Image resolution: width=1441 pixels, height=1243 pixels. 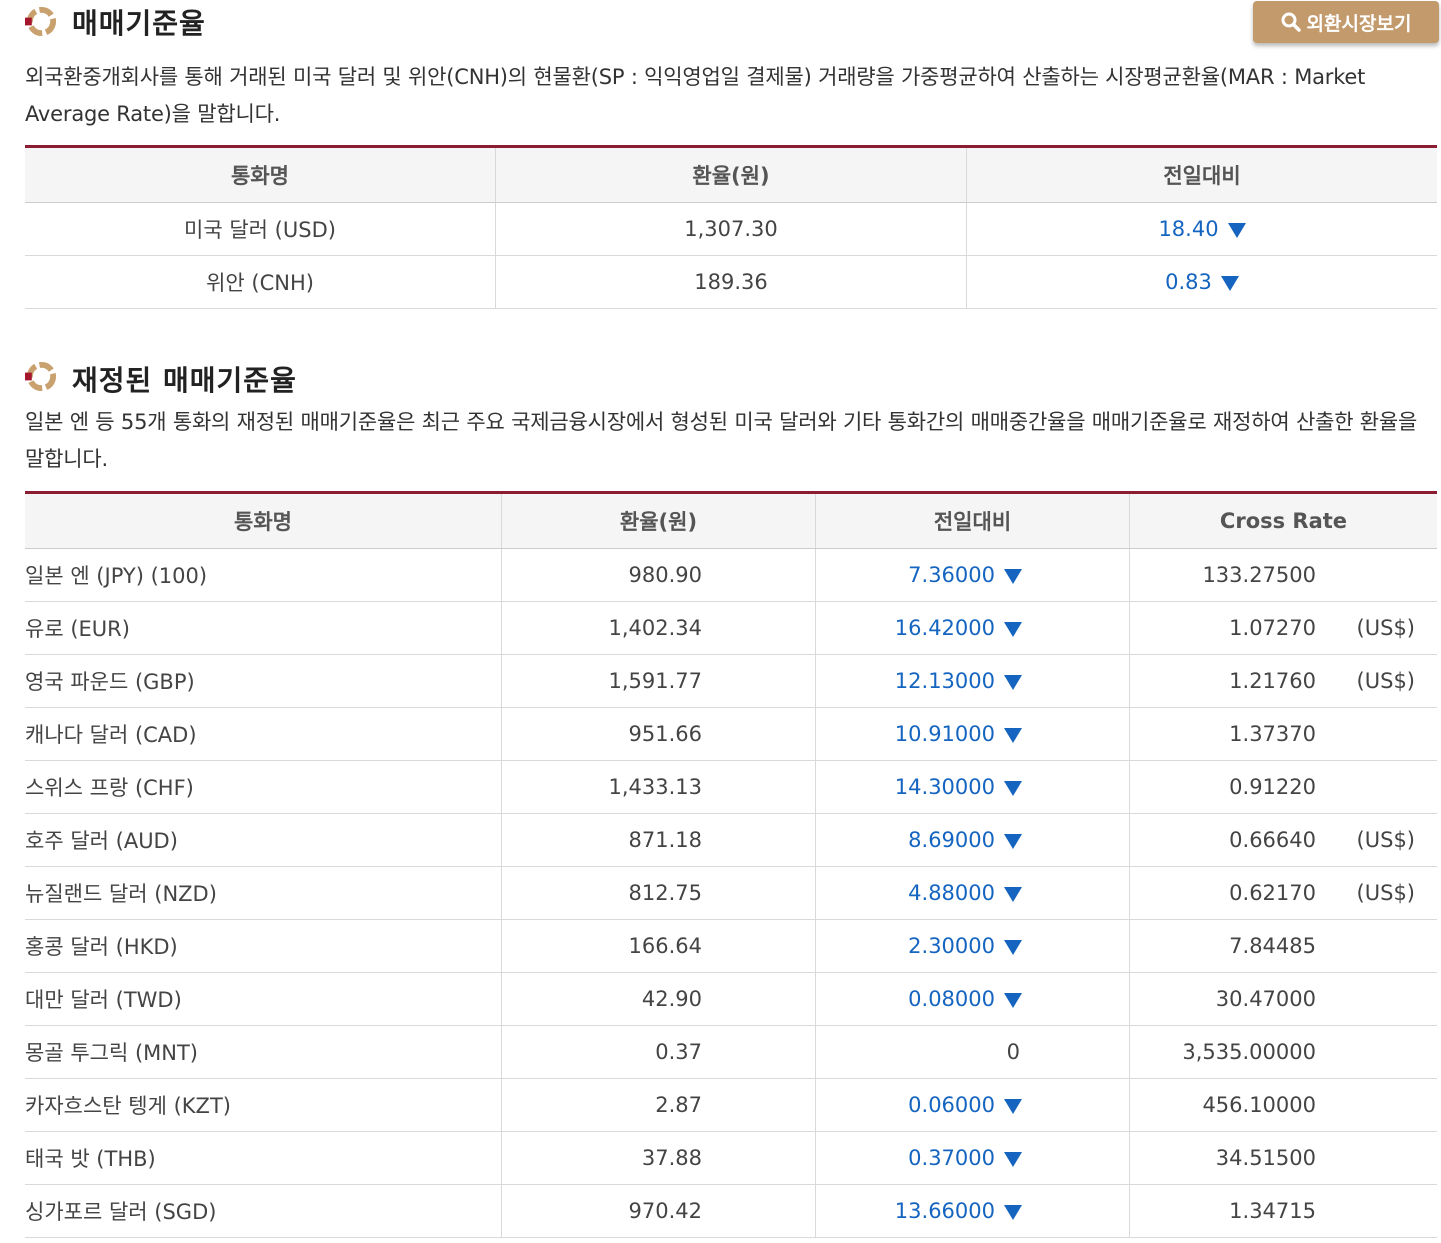 I want to click on change-cell: 16.42000, so click(x=972, y=628).